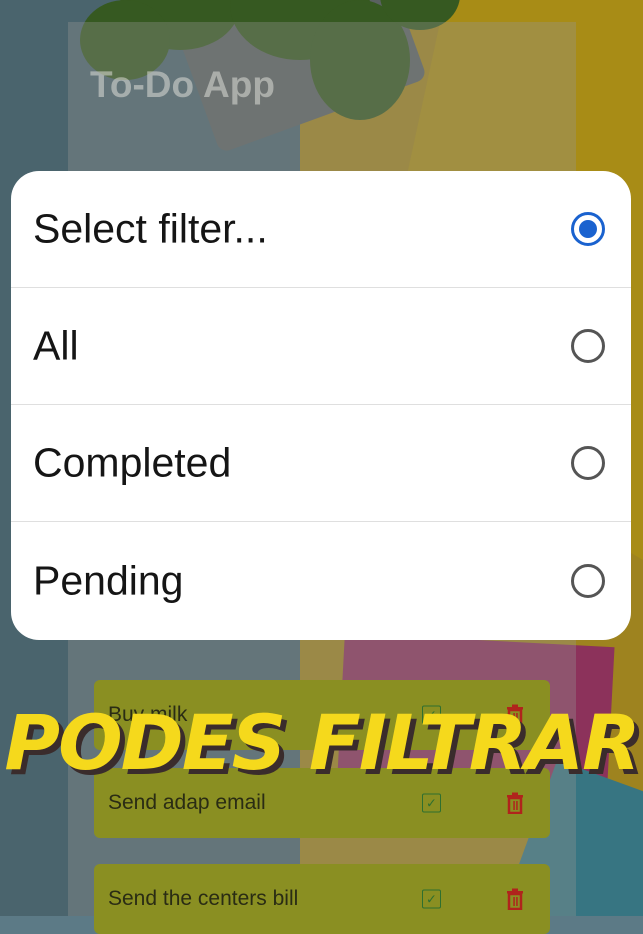  Describe the element at coordinates (108, 580) in the screenshot. I see `filter-option-label: Pending` at that location.